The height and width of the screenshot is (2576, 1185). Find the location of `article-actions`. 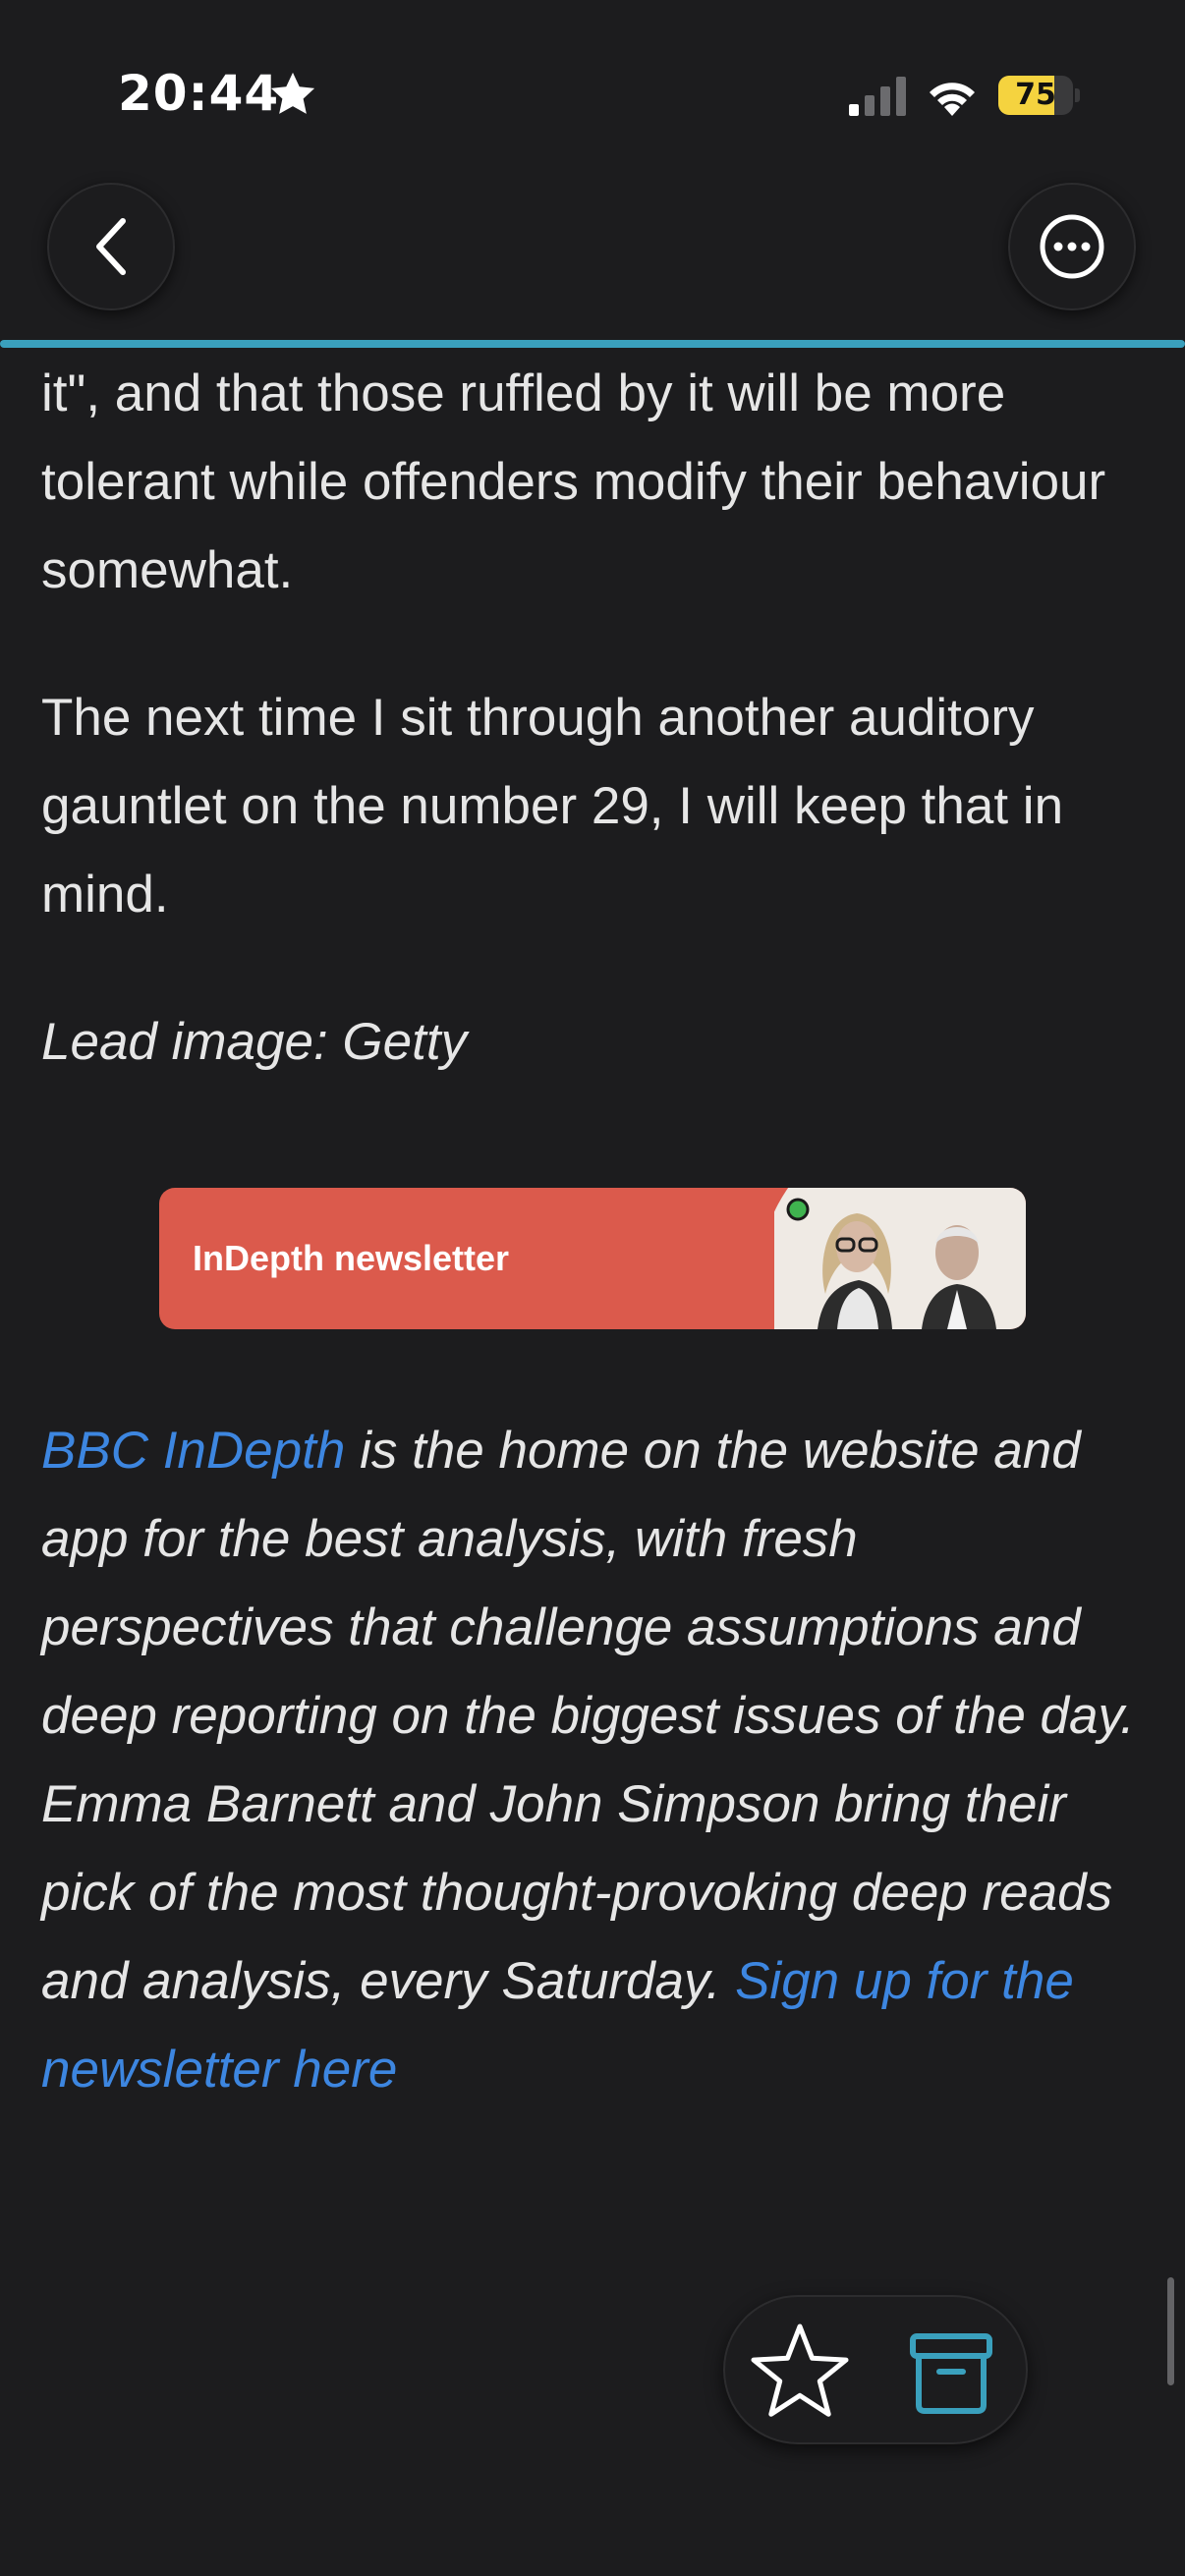

article-actions is located at coordinates (876, 2369).